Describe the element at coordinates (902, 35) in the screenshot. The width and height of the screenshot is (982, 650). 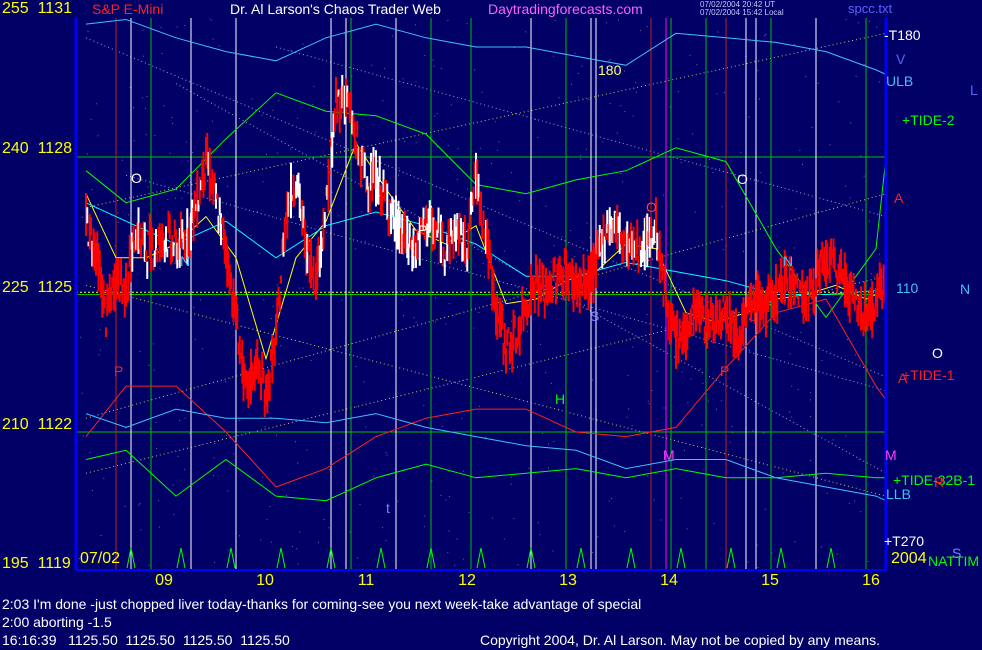
I see `label-t180: -T180` at that location.